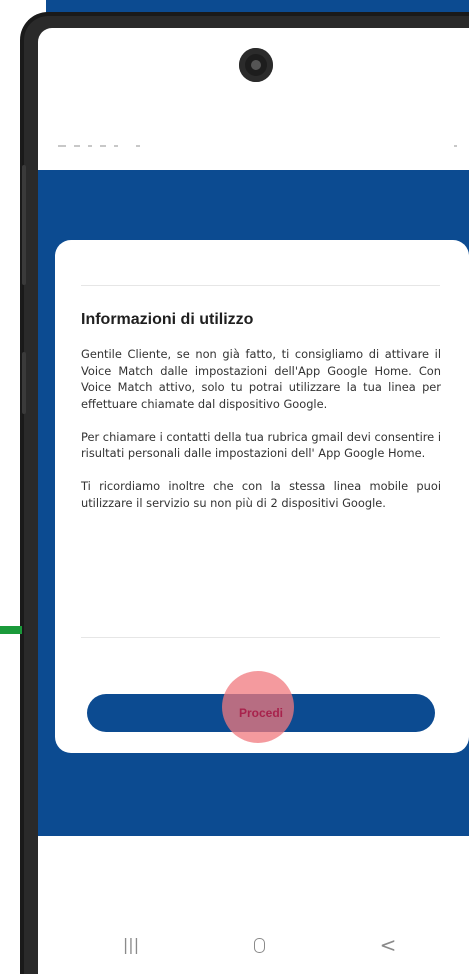  I want to click on bottom-divider, so click(260, 637).